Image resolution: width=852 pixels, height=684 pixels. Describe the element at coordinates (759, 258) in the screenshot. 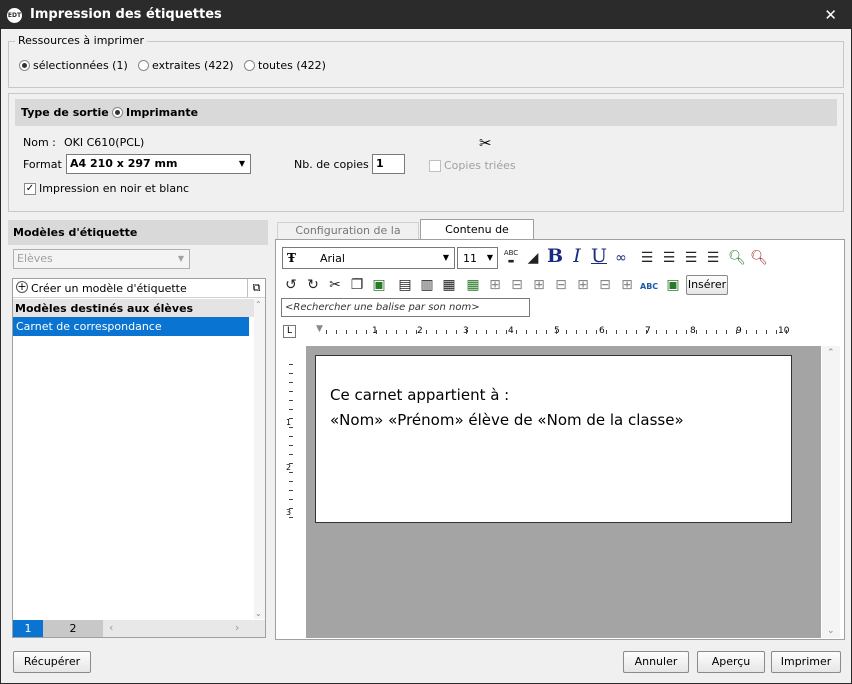

I see `zoom-out-icon: 🔍︎` at that location.